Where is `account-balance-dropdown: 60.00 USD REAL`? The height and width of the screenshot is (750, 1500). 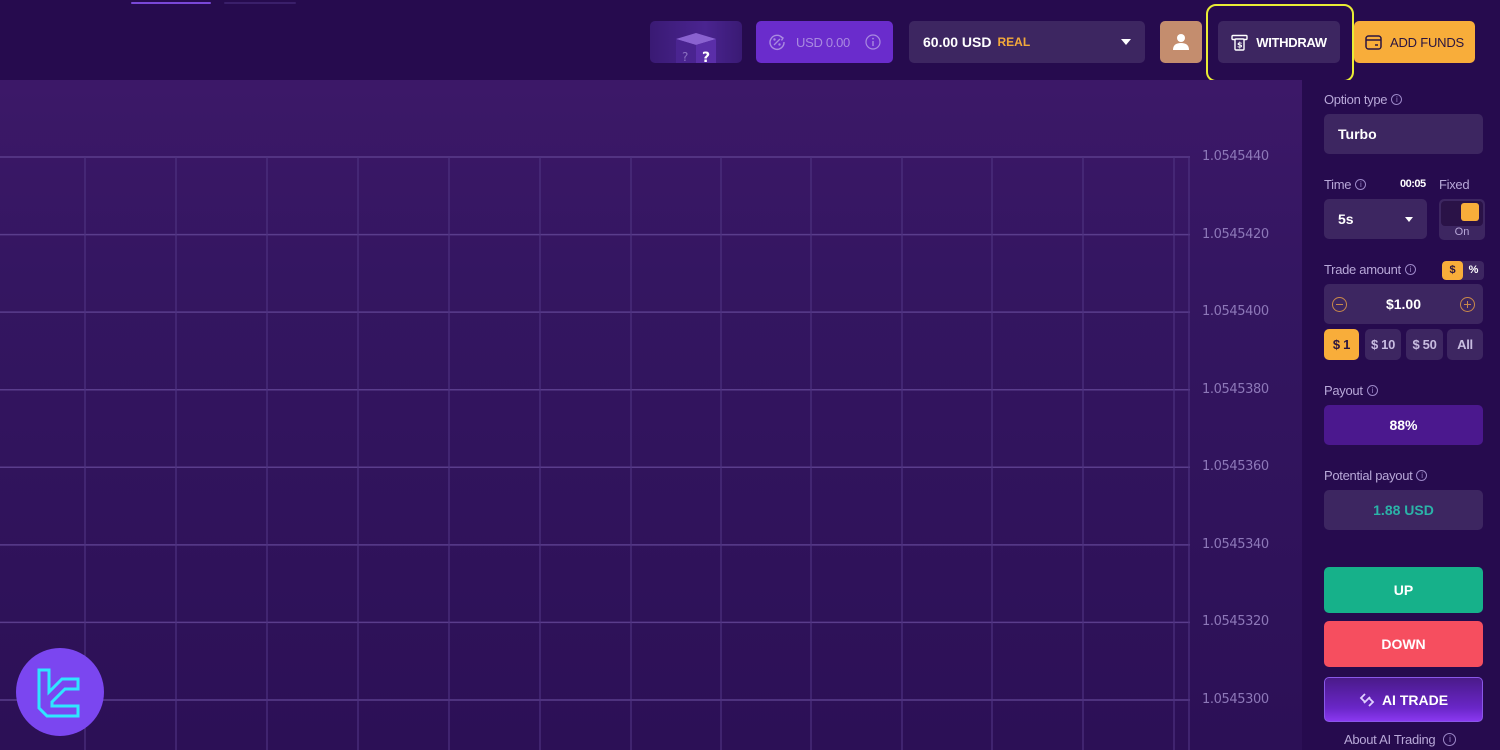
account-balance-dropdown: 60.00 USD REAL is located at coordinates (1027, 42).